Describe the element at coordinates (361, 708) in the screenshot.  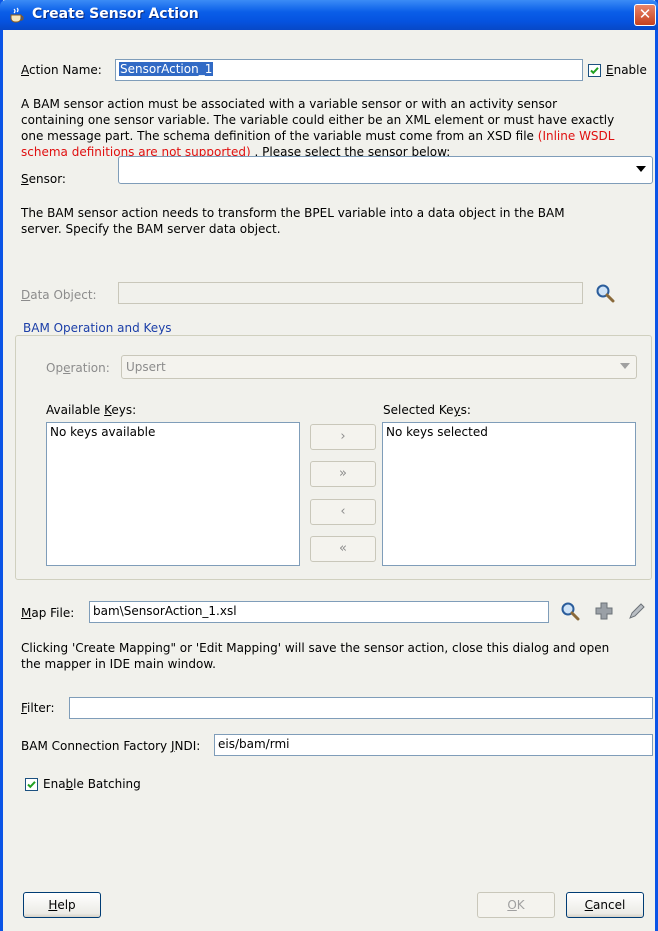
I see `filter-input` at that location.